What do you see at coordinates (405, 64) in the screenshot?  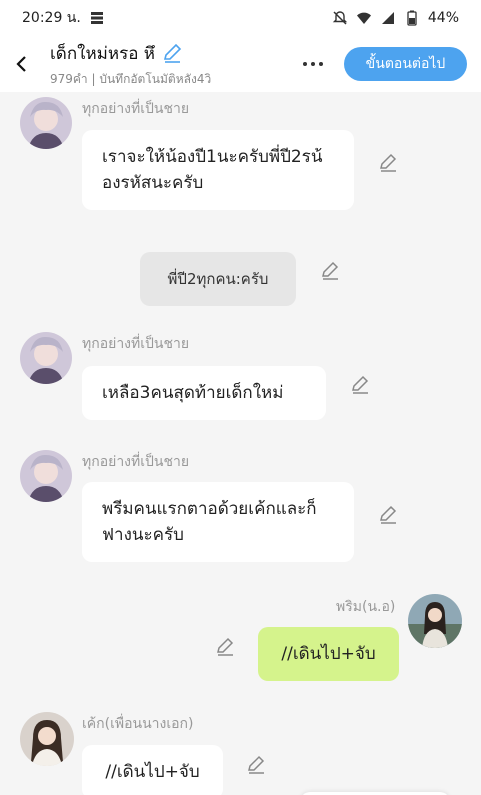 I see `next-step-button: ขั้นตอนต่อไป` at bounding box center [405, 64].